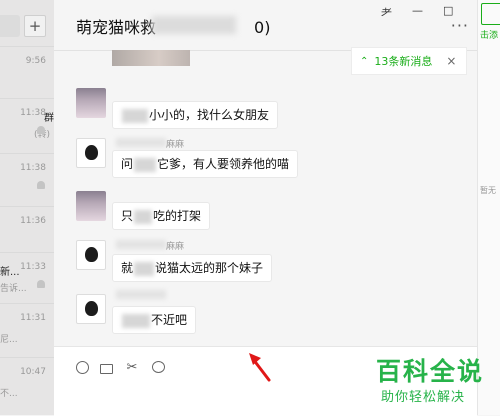  I want to click on image-message, so click(151, 58).